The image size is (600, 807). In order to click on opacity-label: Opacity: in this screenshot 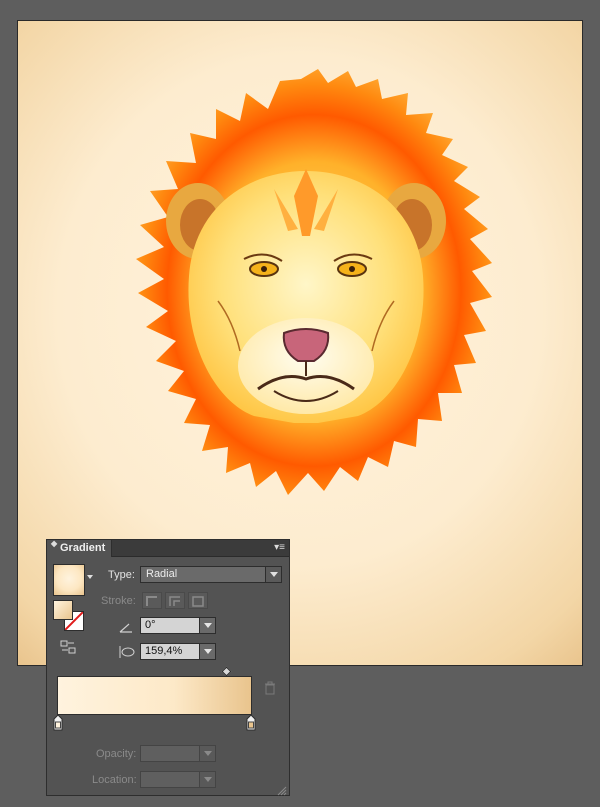, I will do `click(116, 754)`.